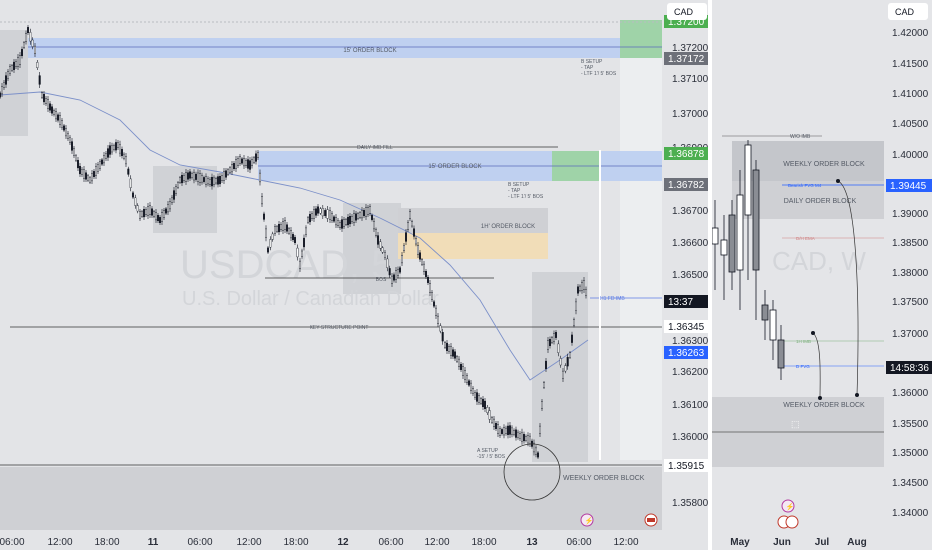 The image size is (932, 550). What do you see at coordinates (803, 366) in the screenshot?
I see `label-d-fvg: D FVG` at bounding box center [803, 366].